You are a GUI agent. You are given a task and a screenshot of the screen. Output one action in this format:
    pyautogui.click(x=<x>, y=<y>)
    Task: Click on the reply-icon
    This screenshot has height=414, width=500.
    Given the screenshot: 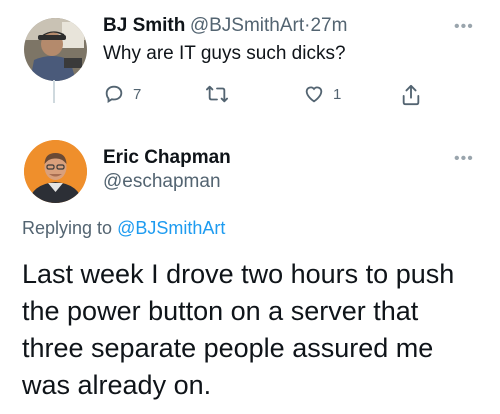 What is the action you would take?
    pyautogui.click(x=114, y=94)
    